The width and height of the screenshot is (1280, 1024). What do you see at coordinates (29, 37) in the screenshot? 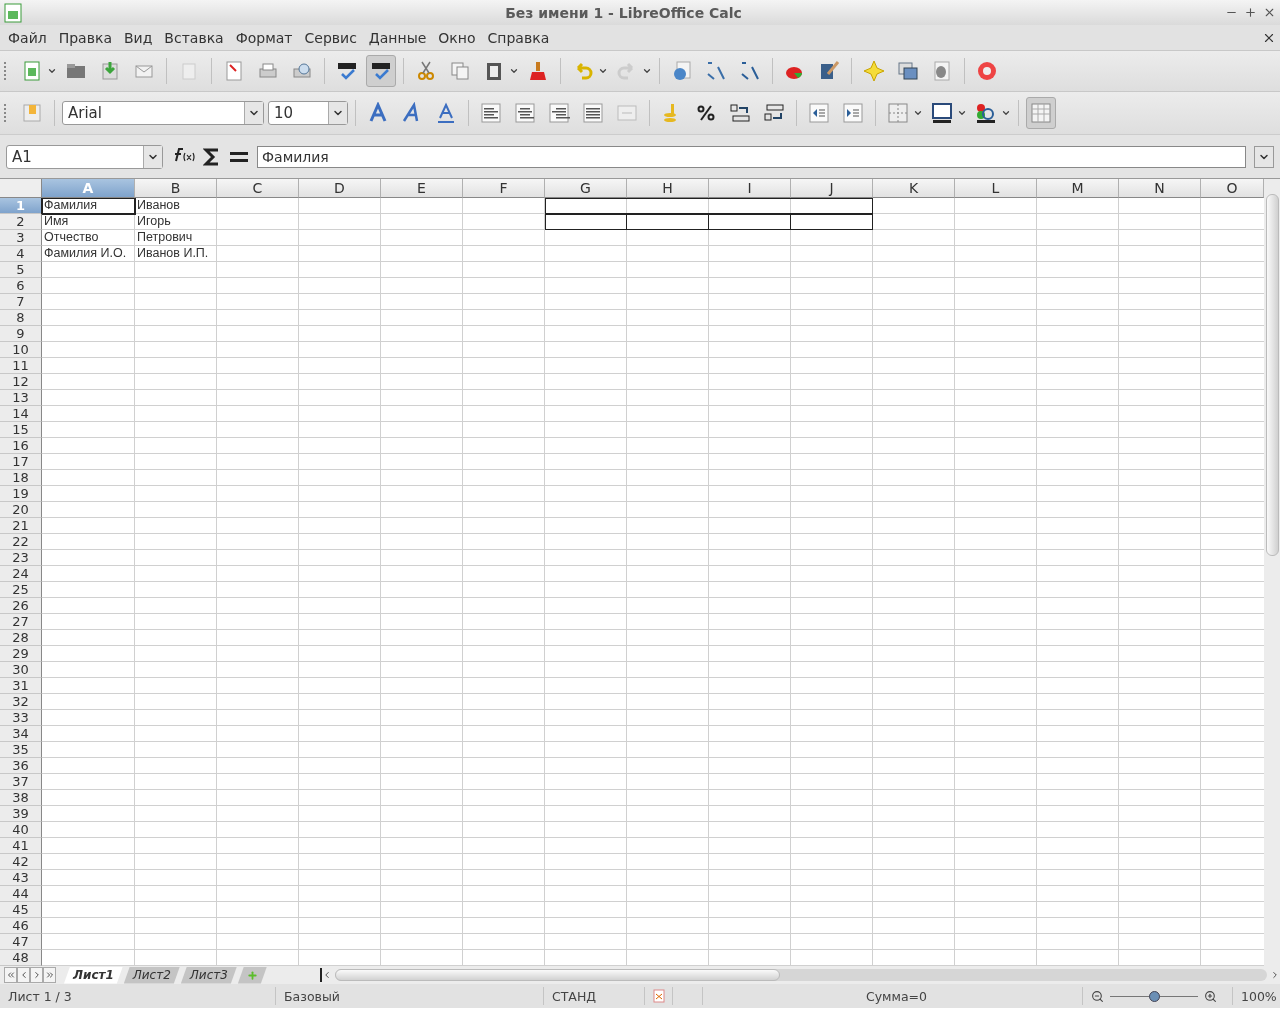
I see `menu-item: Файл` at bounding box center [29, 37].